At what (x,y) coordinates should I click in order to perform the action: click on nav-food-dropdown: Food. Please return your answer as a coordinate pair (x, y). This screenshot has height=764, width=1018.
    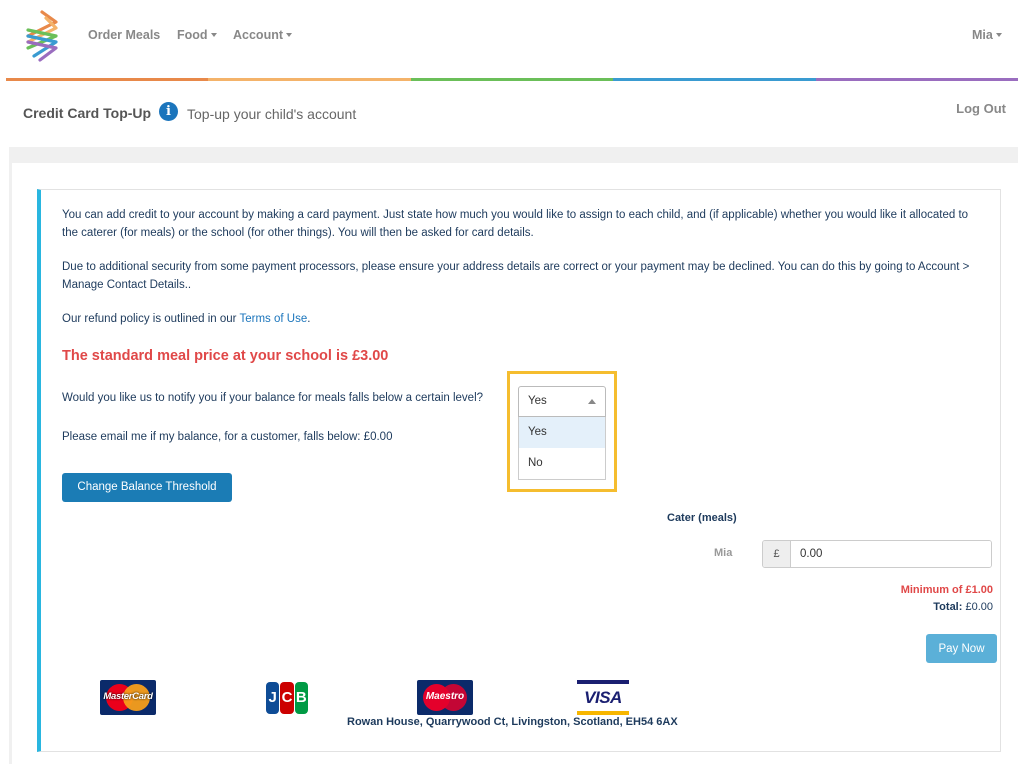
    Looking at the image, I should click on (197, 35).